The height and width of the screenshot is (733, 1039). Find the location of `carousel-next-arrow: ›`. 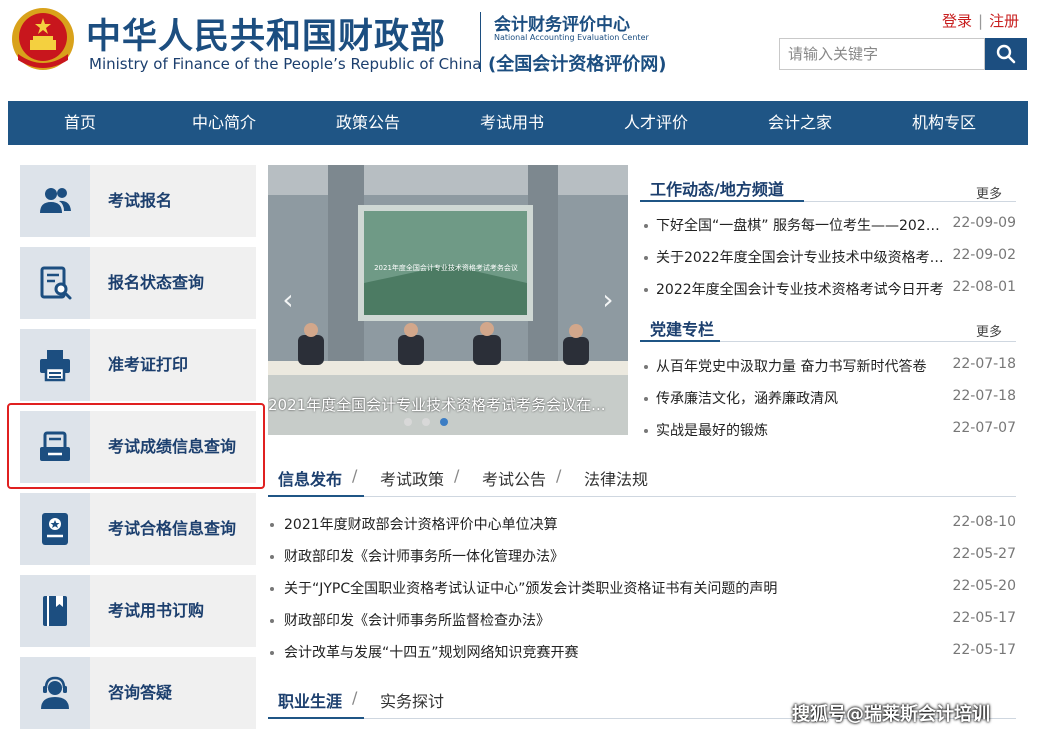

carousel-next-arrow: › is located at coordinates (608, 300).